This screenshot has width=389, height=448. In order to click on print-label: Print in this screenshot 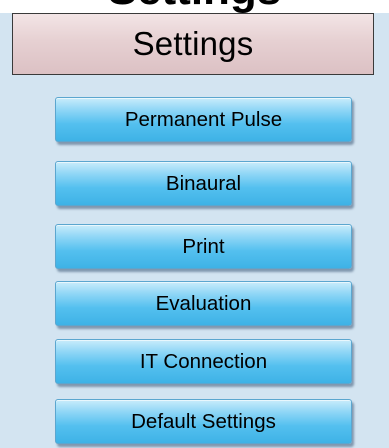, I will do `click(203, 246)`.